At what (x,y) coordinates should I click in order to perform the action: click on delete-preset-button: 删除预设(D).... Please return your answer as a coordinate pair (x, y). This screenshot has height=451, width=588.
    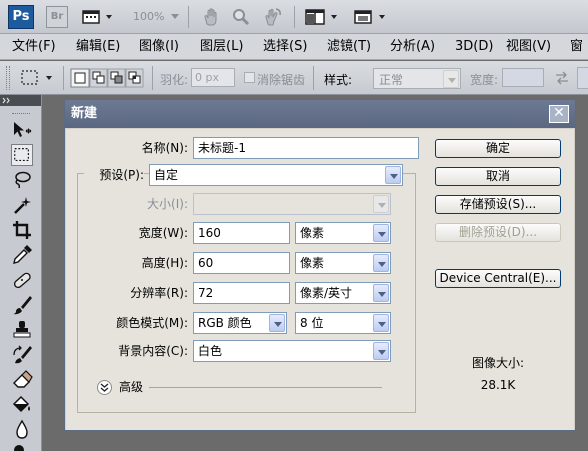
    Looking at the image, I should click on (498, 232).